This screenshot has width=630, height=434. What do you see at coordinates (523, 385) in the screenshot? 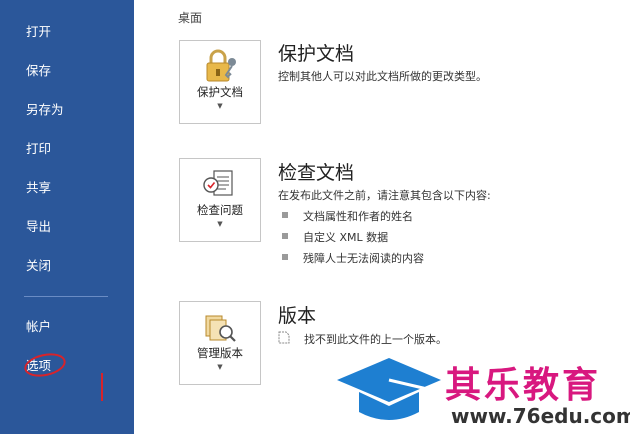
I see `watermark-brand: 其乐教育` at bounding box center [523, 385].